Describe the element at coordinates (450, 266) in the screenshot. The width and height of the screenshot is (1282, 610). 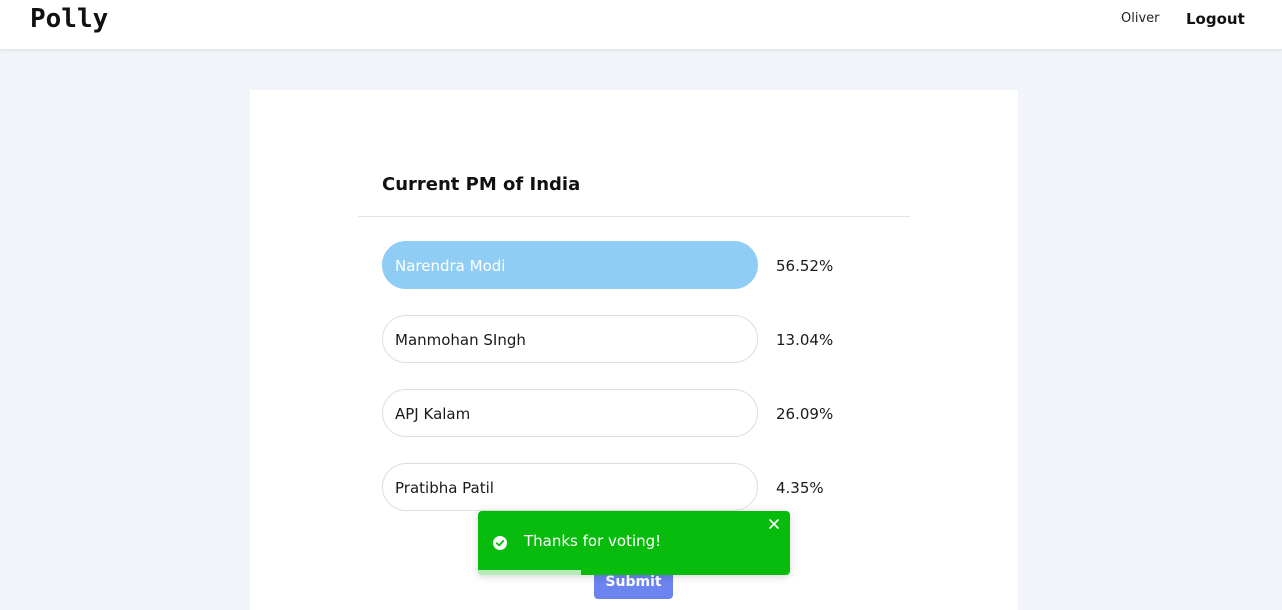
I see `option-label: Narendra Modi` at that location.